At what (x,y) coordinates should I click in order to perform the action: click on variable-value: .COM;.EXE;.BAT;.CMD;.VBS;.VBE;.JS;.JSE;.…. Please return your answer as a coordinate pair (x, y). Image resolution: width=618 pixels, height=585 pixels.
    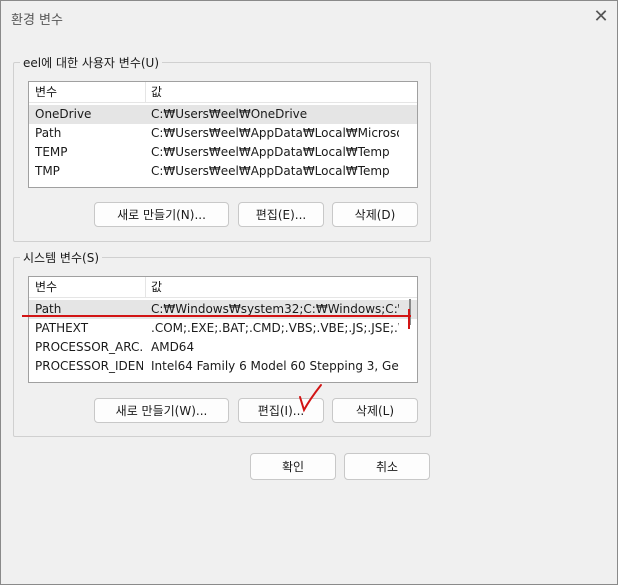
    Looking at the image, I should click on (275, 328).